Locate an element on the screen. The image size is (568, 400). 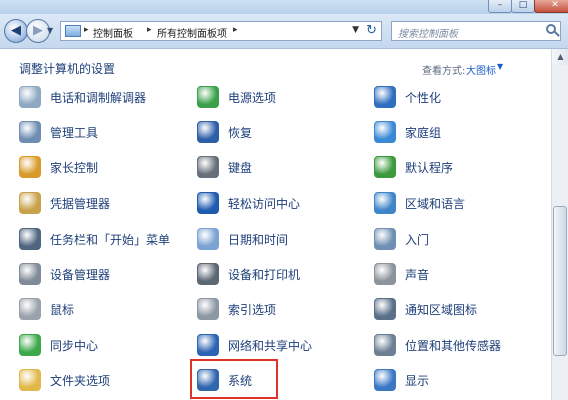
default-programs-icon is located at coordinates (385, 167).